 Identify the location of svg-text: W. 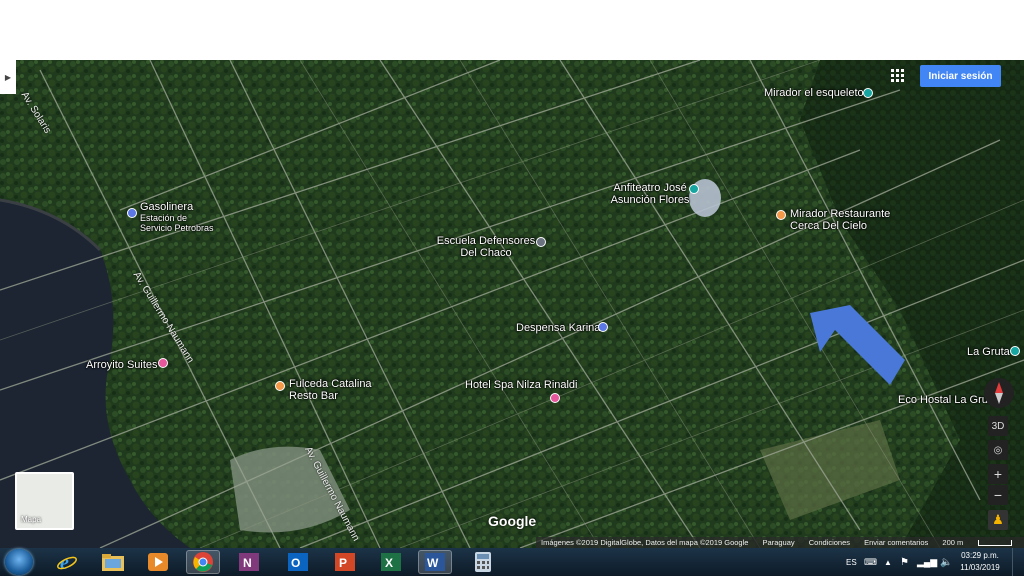
(433, 563).